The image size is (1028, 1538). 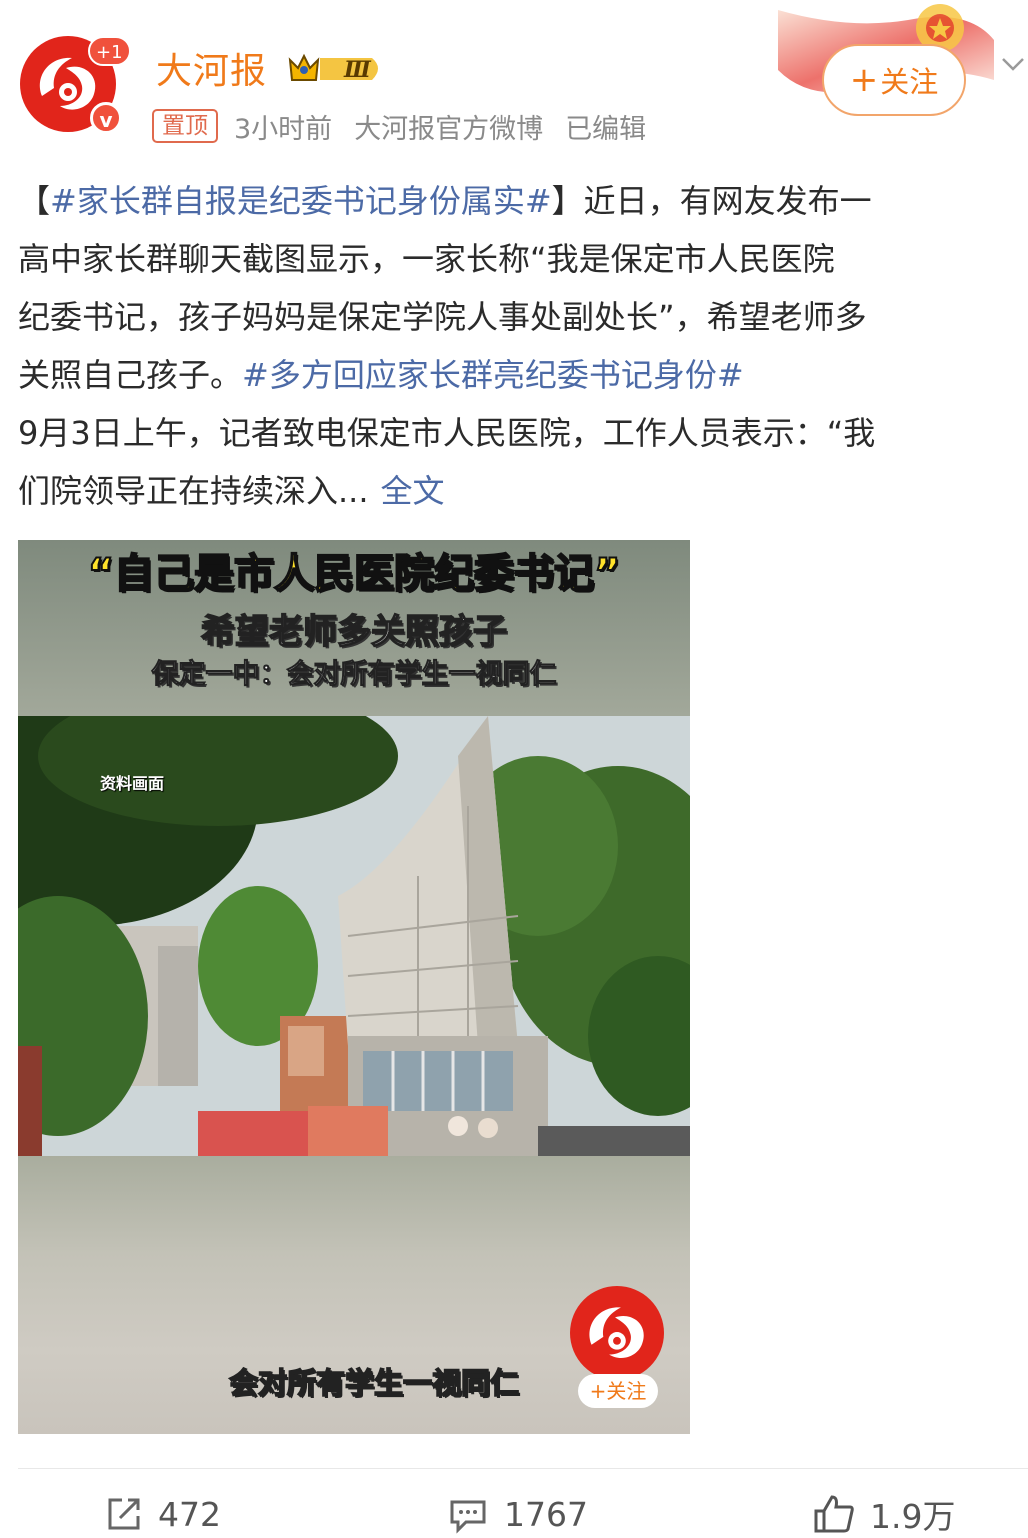 I want to click on post-meta: 置顶 3小时前 大河报官方微博 已编辑, so click(x=399, y=126).